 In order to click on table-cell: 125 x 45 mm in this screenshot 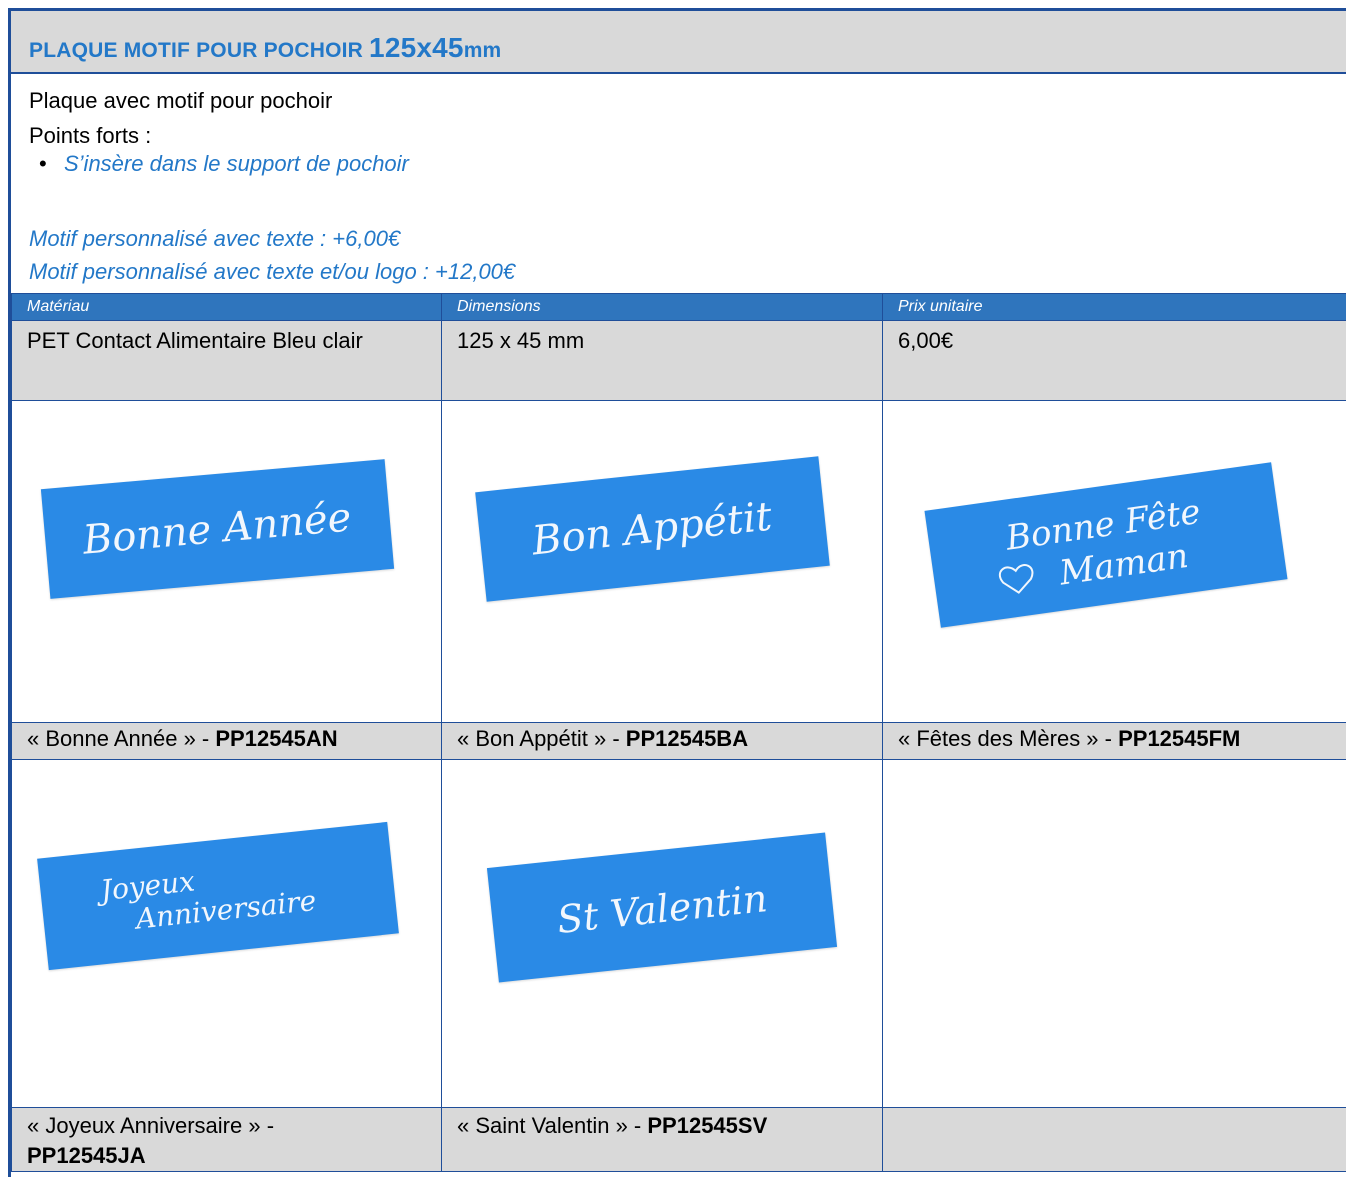, I will do `click(662, 360)`.